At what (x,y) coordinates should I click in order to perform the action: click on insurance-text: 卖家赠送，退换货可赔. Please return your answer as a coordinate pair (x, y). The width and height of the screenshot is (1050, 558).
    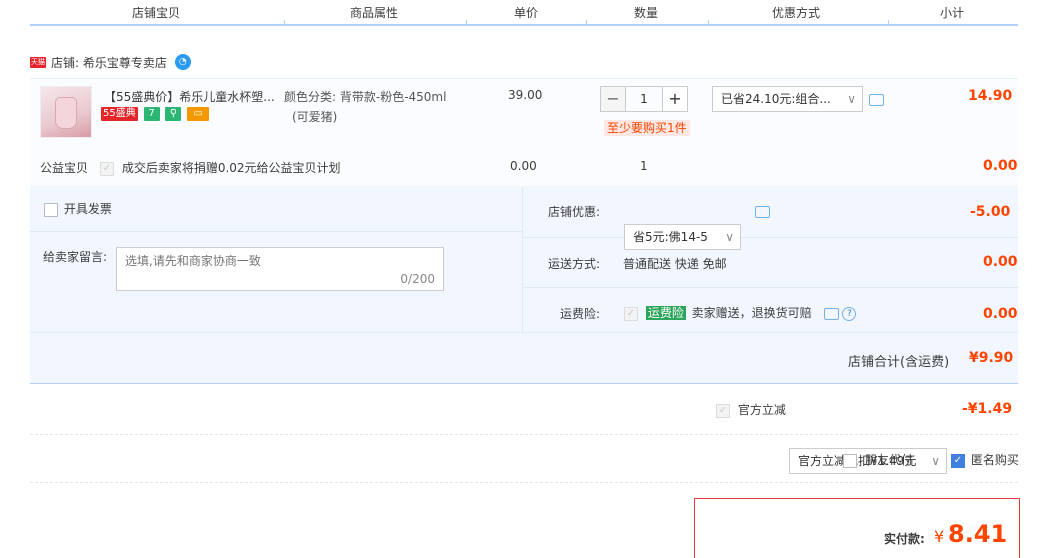
    Looking at the image, I should click on (751, 313).